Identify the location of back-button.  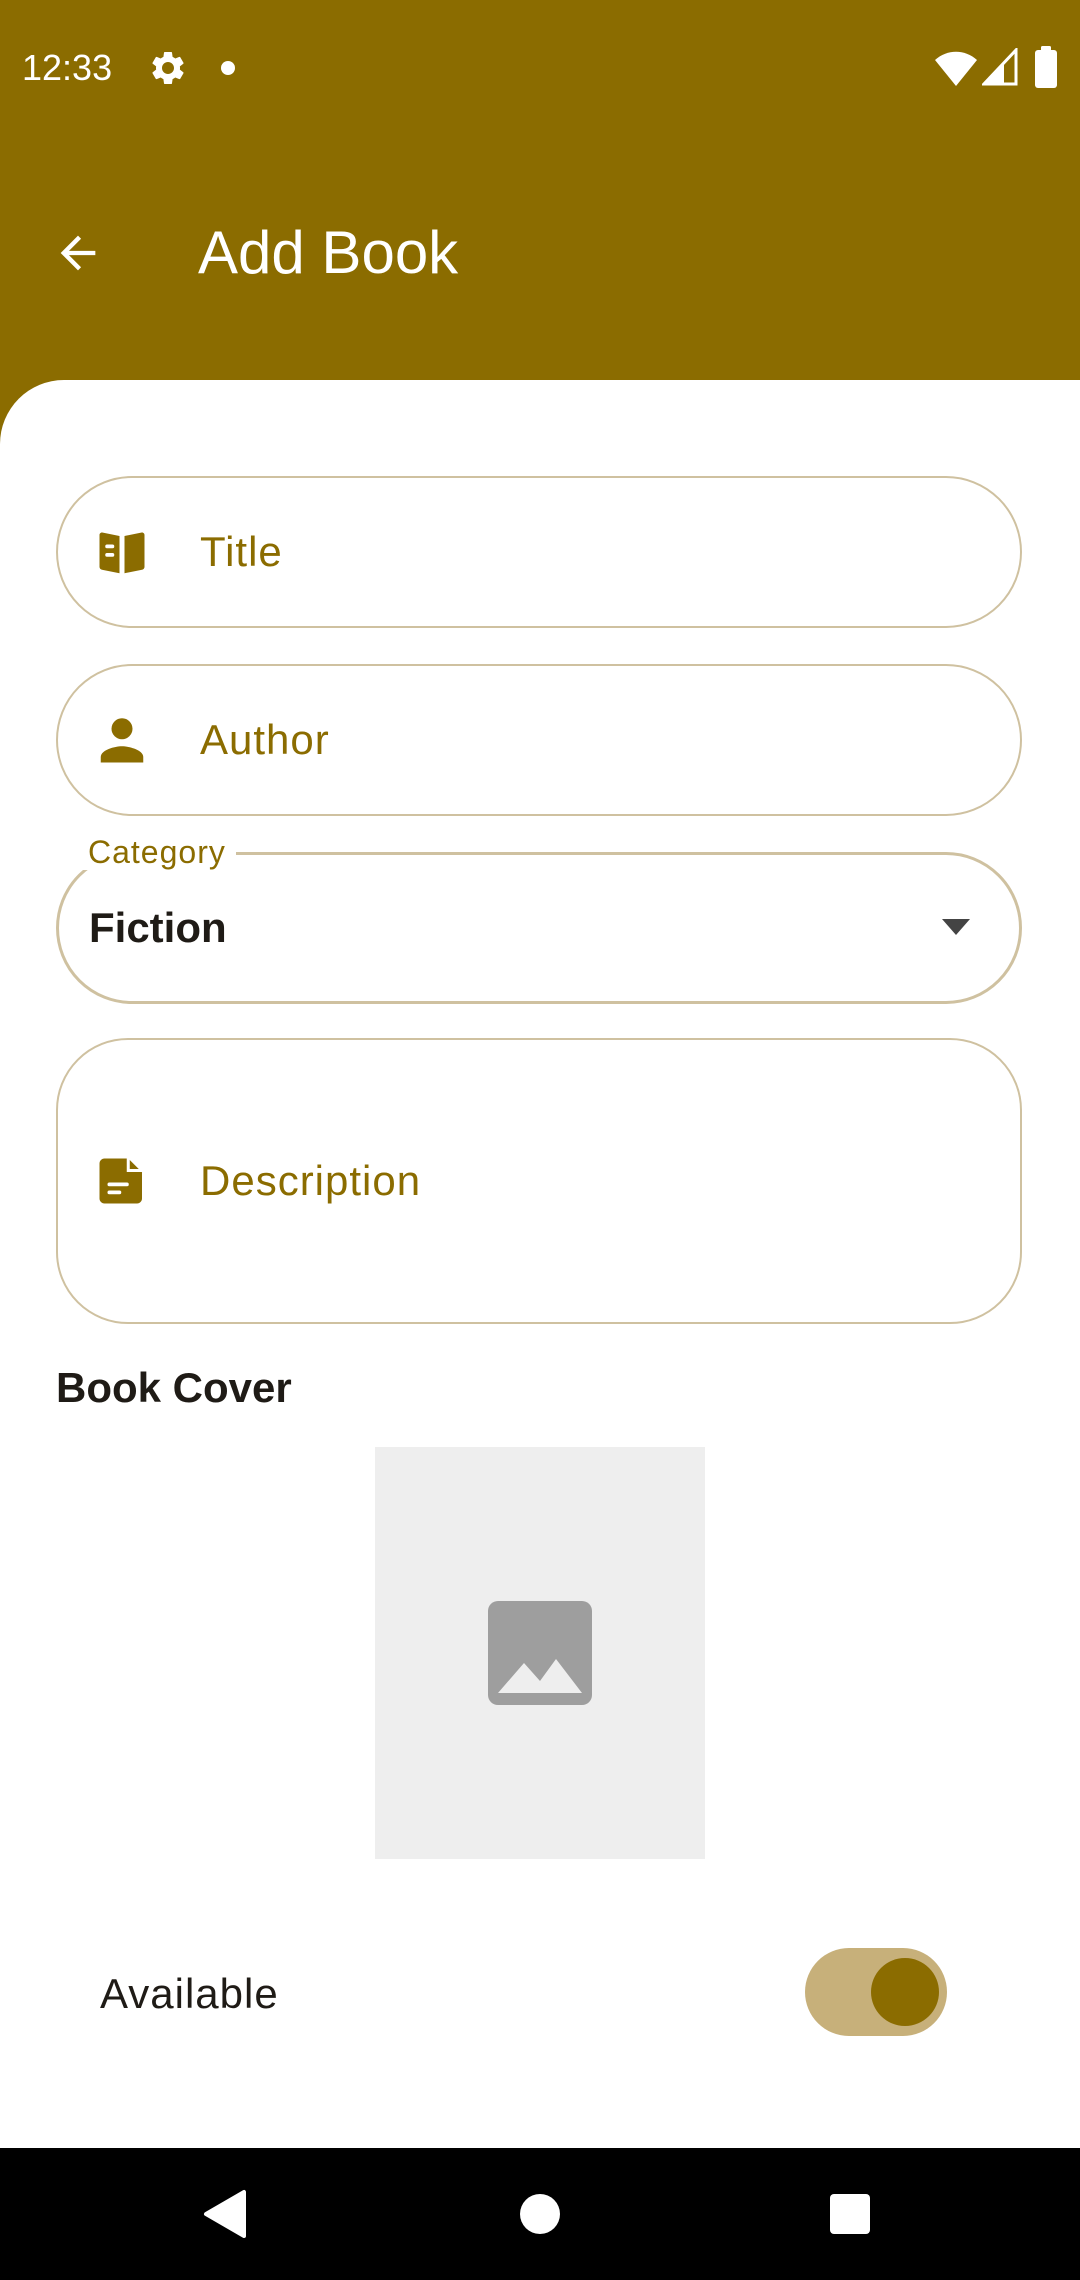
(78, 253).